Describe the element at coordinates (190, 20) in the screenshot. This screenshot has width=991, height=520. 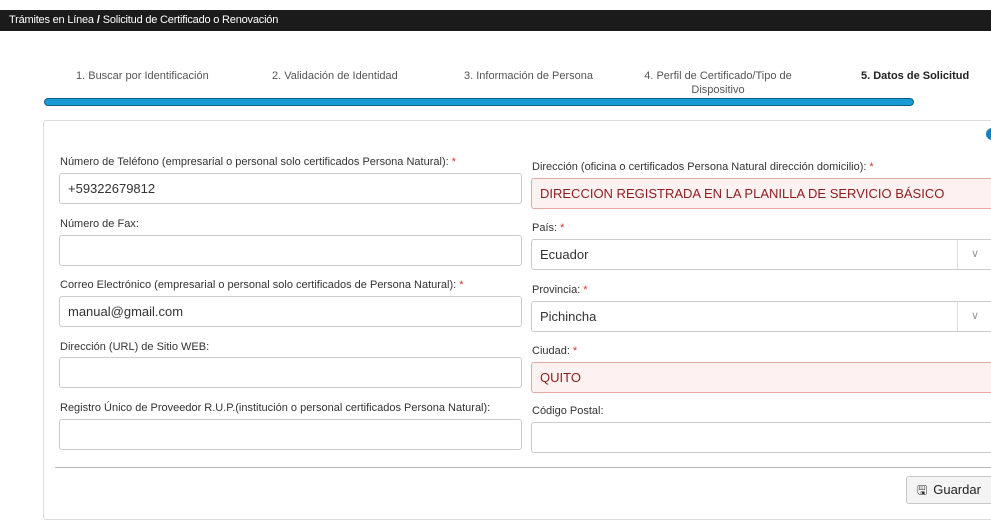
I see `breadcrumb-item-current: Solicitud de Certificado o Renovación` at that location.